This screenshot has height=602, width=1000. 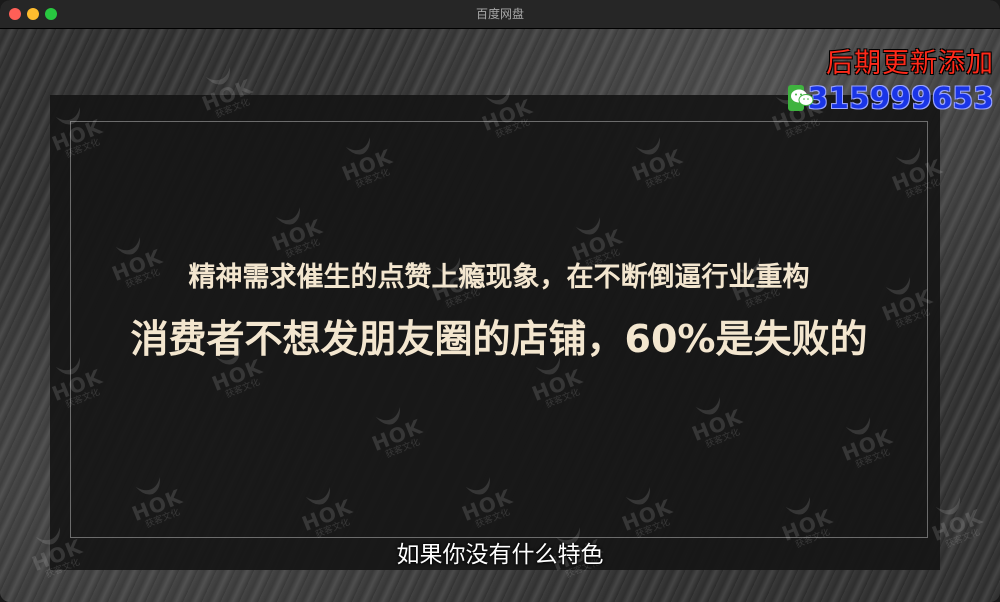 I want to click on wechat-icon, so click(x=801, y=98).